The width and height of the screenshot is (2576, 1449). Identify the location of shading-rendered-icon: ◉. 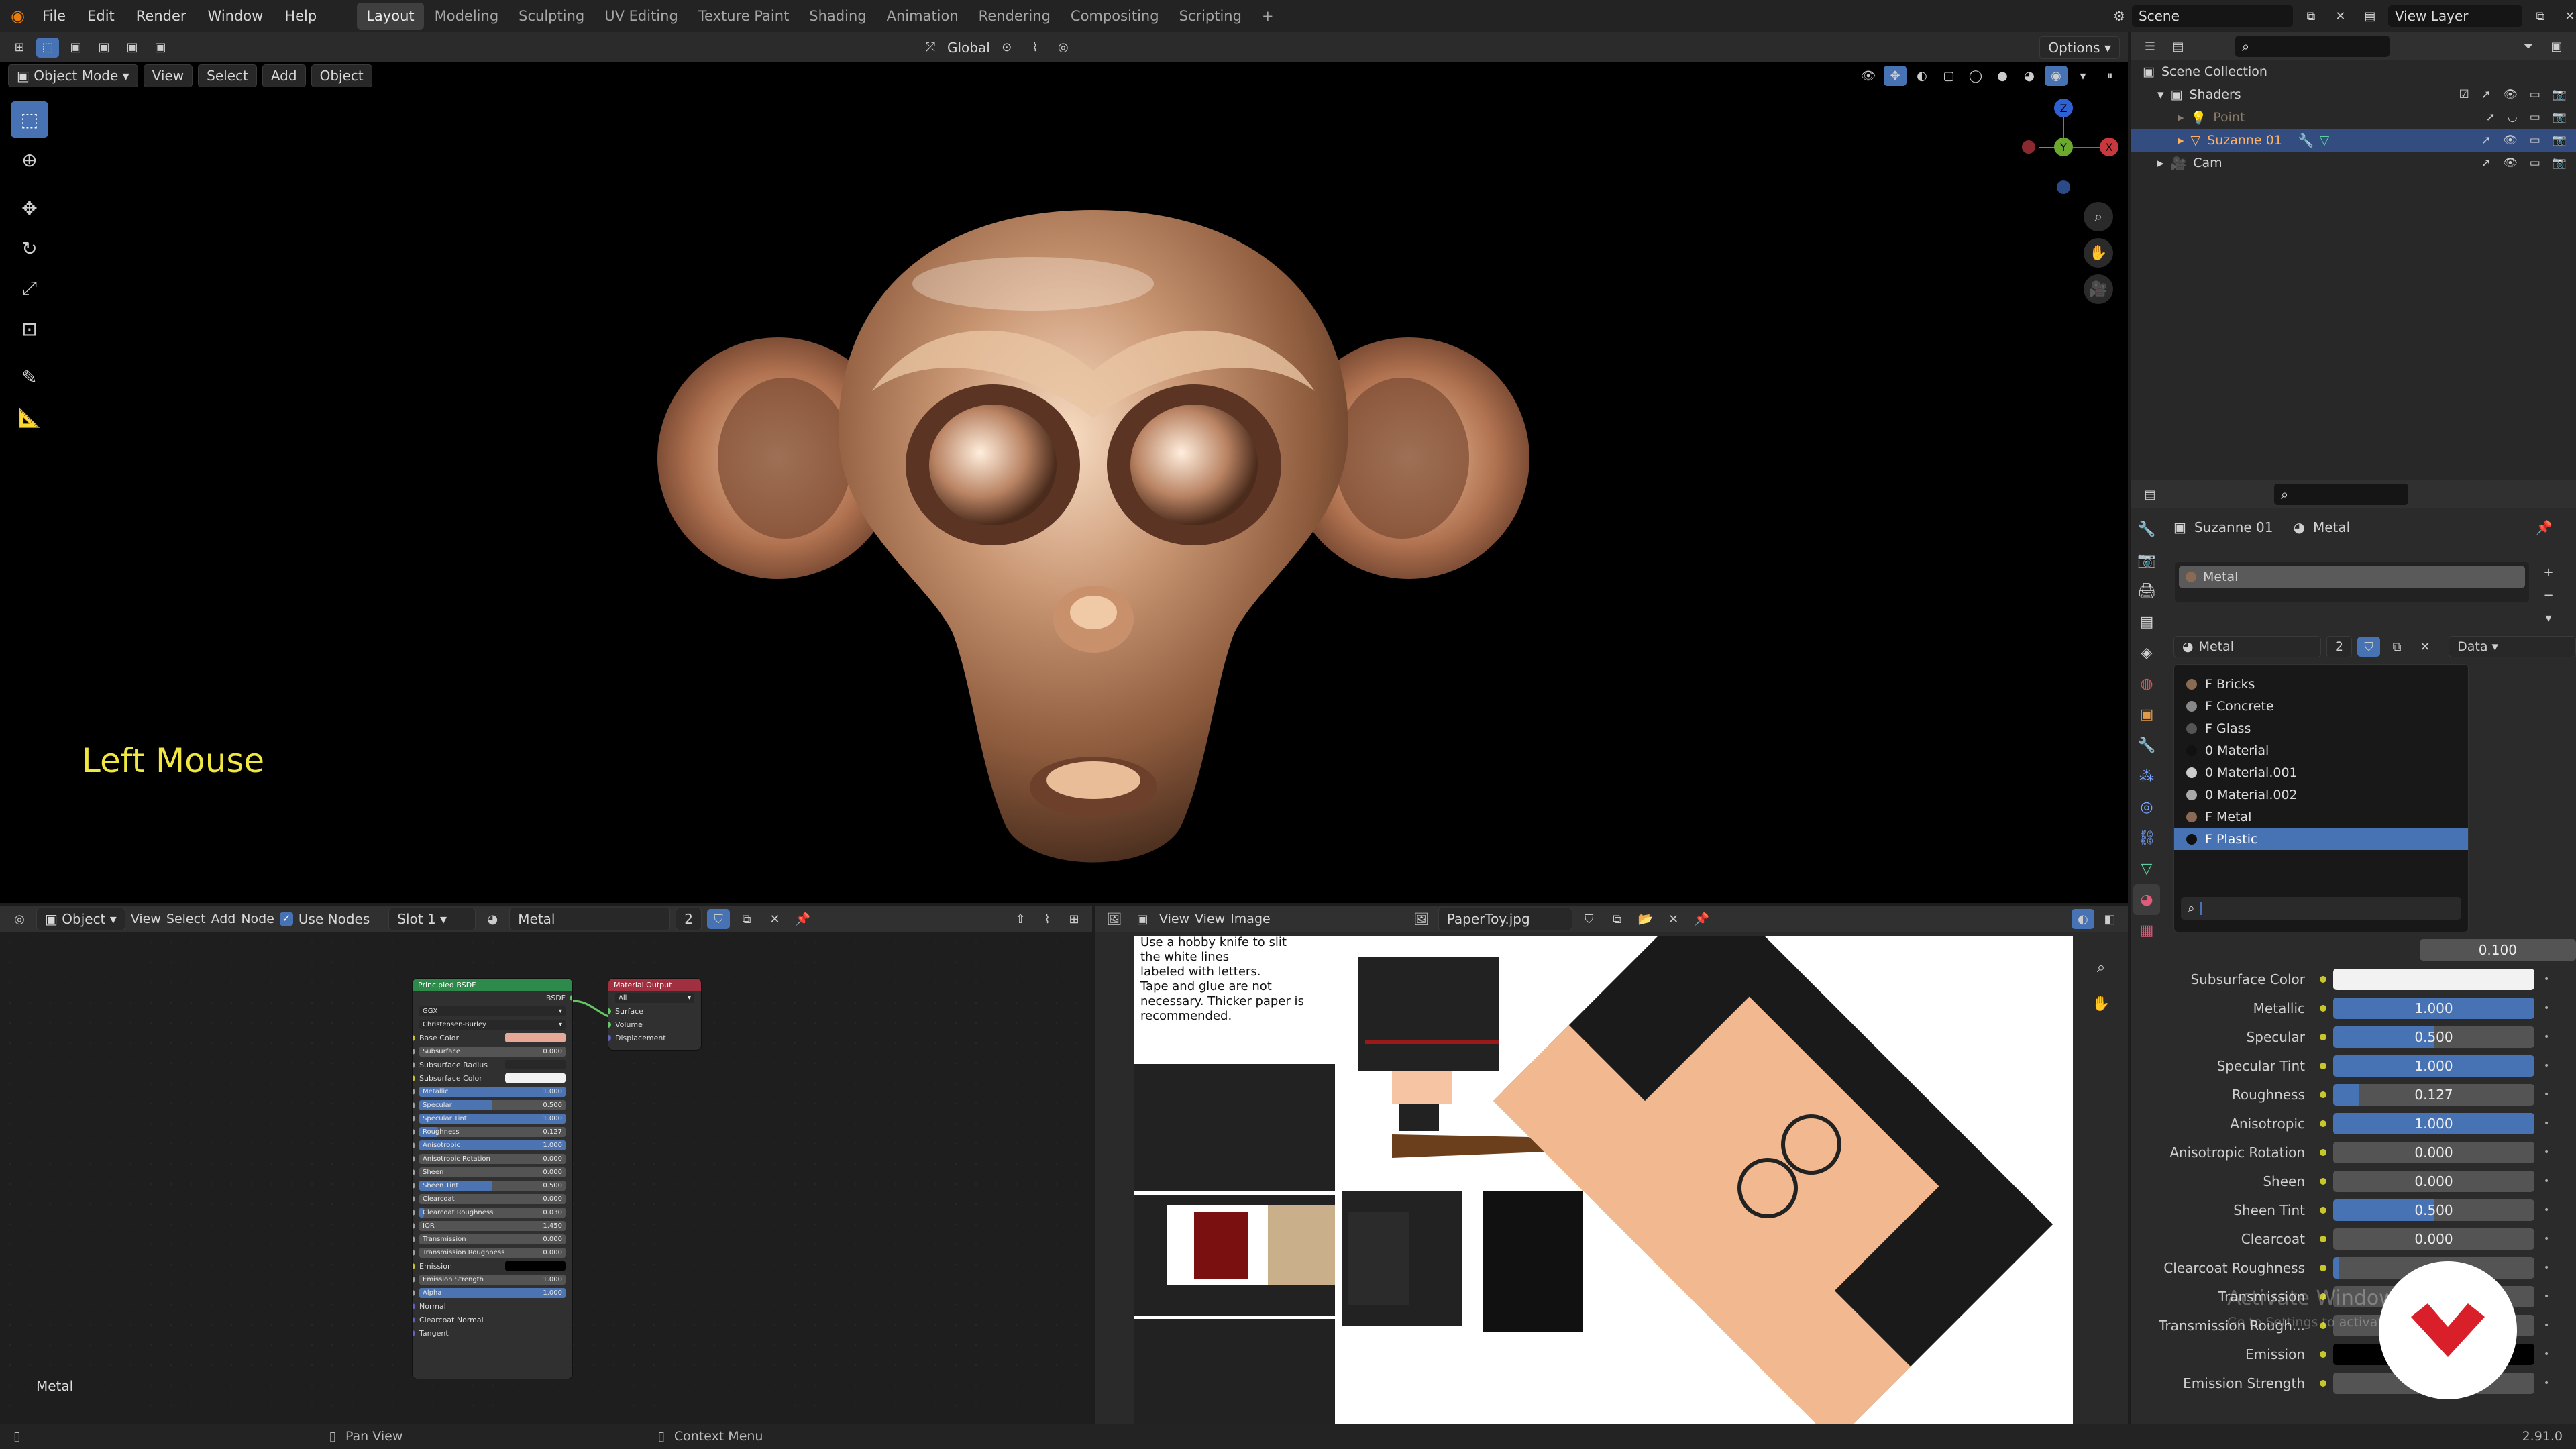
(2056, 76).